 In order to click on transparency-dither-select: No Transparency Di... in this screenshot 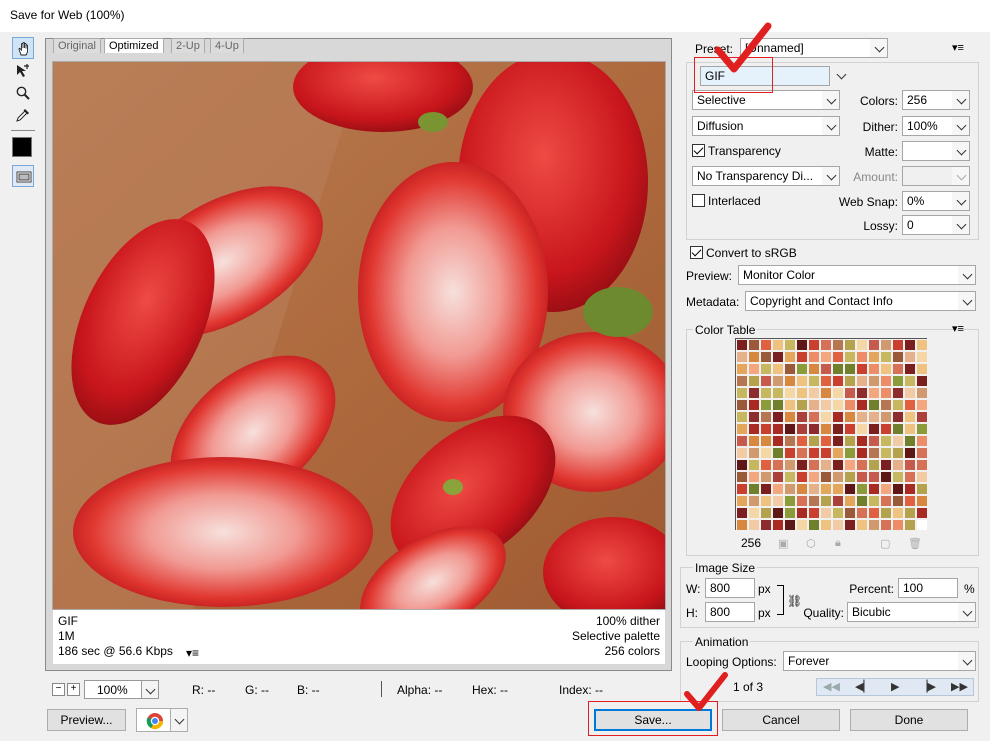, I will do `click(766, 176)`.